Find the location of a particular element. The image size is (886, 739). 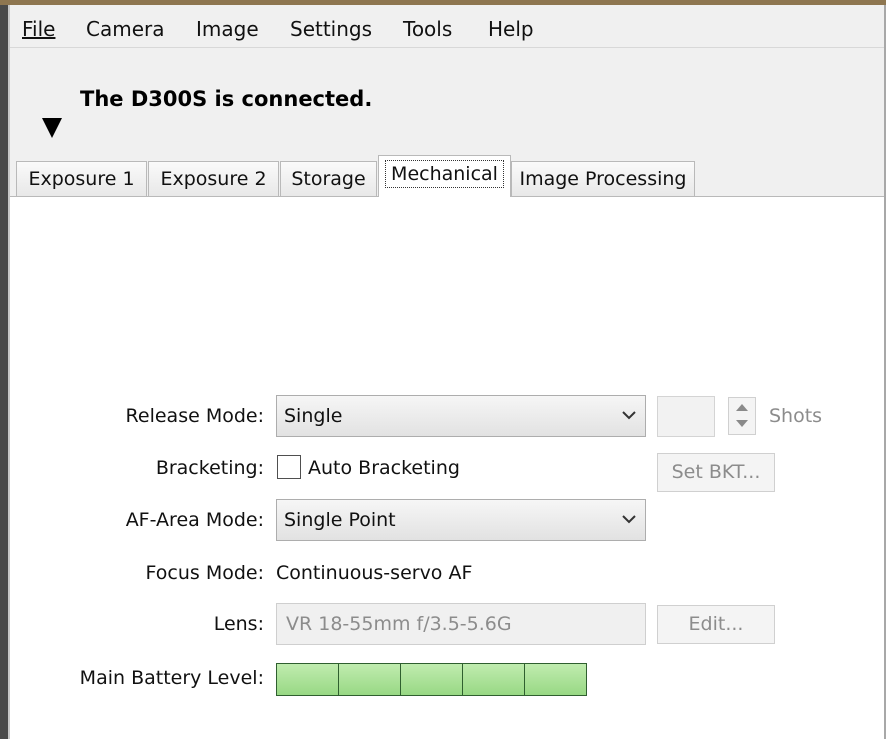

shots-label: Shots is located at coordinates (796, 416).